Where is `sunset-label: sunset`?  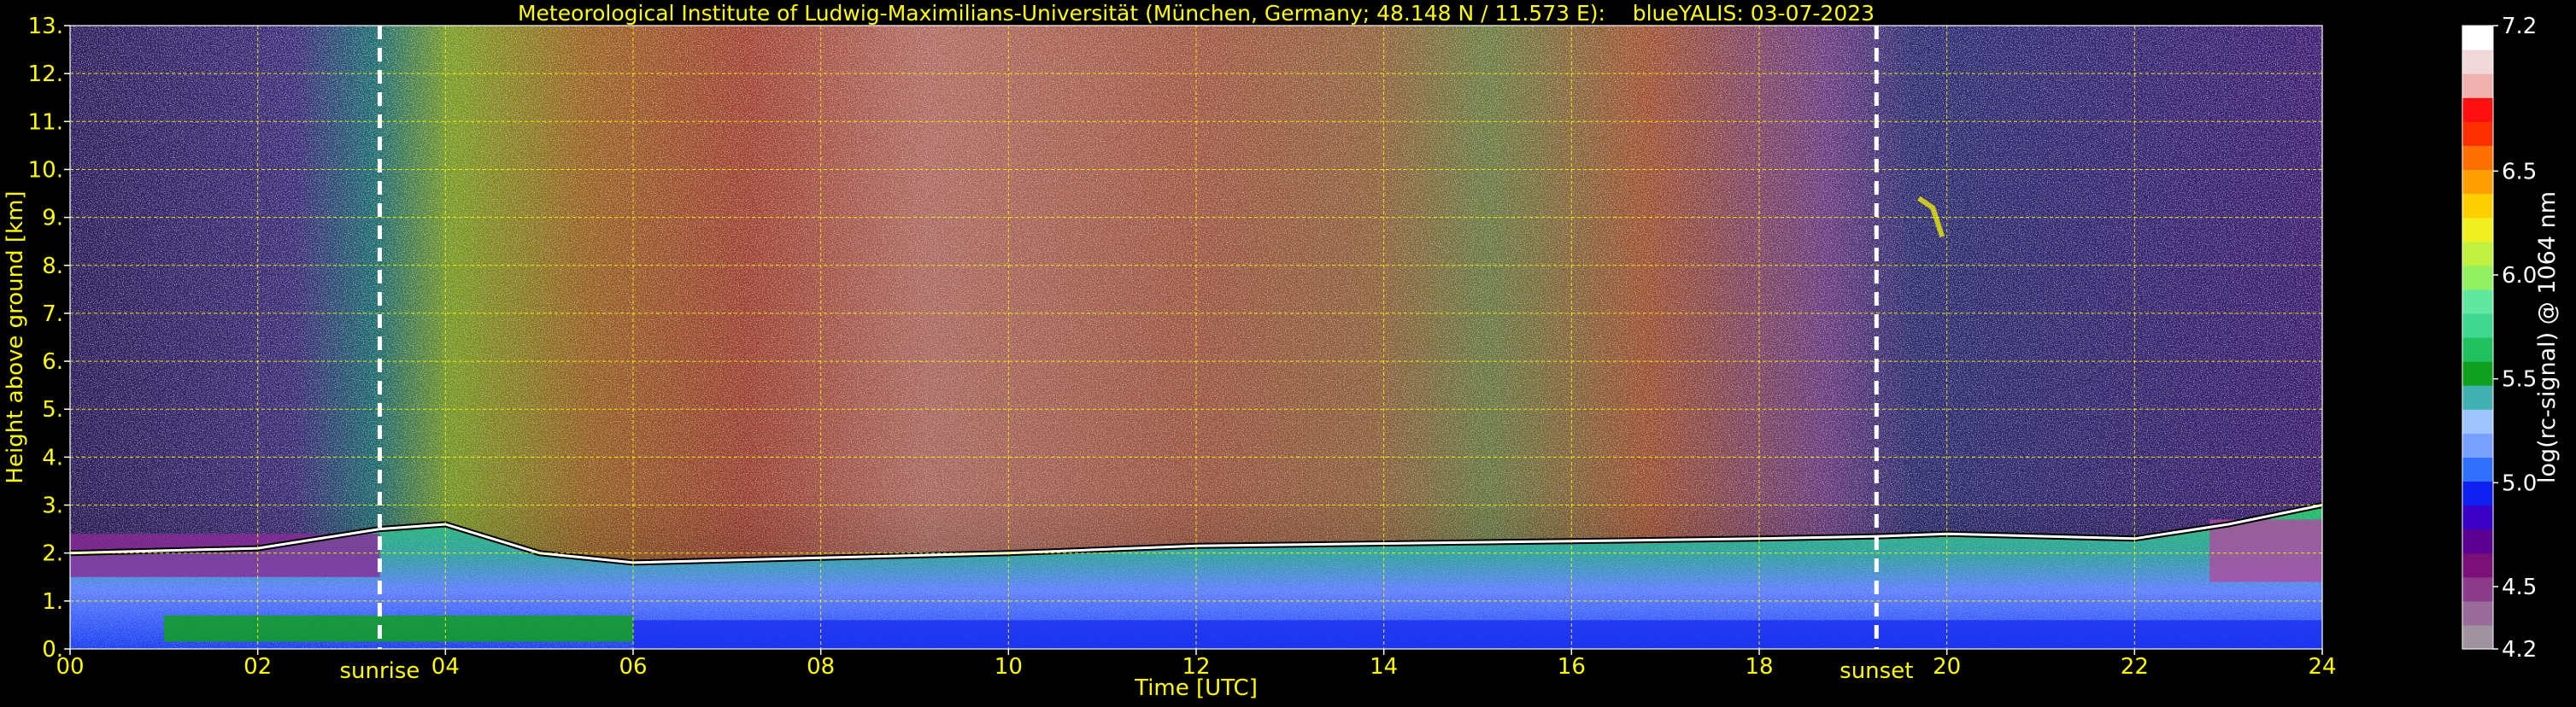 sunset-label: sunset is located at coordinates (1876, 671).